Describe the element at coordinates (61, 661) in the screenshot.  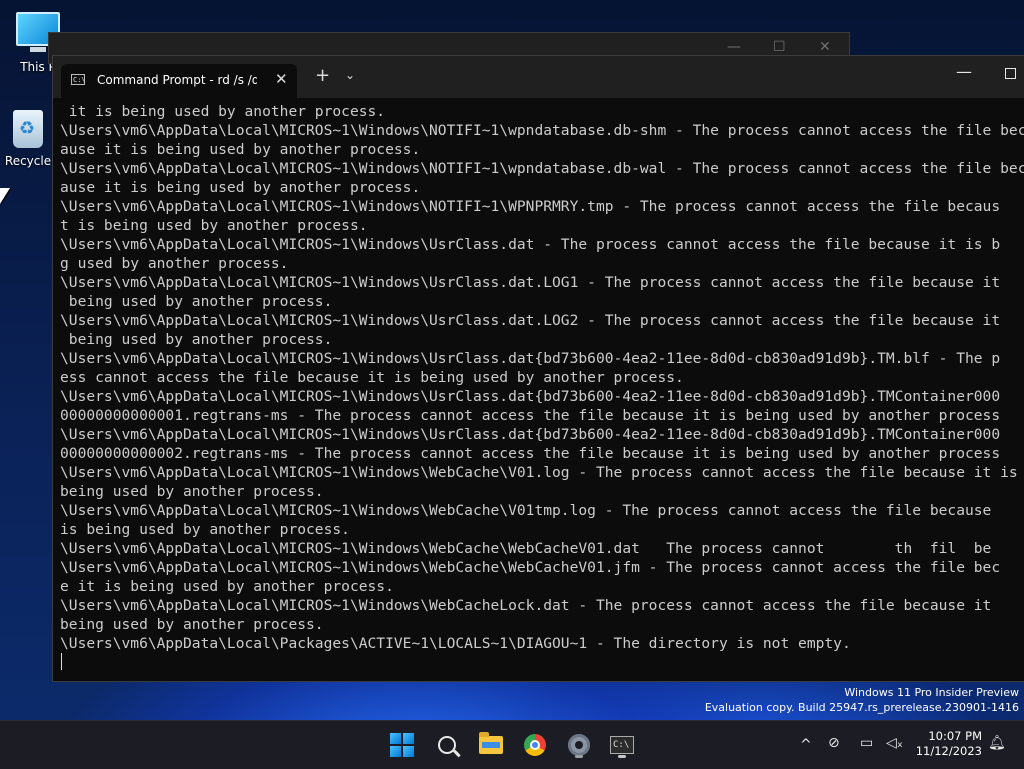
I see `text-caret` at that location.